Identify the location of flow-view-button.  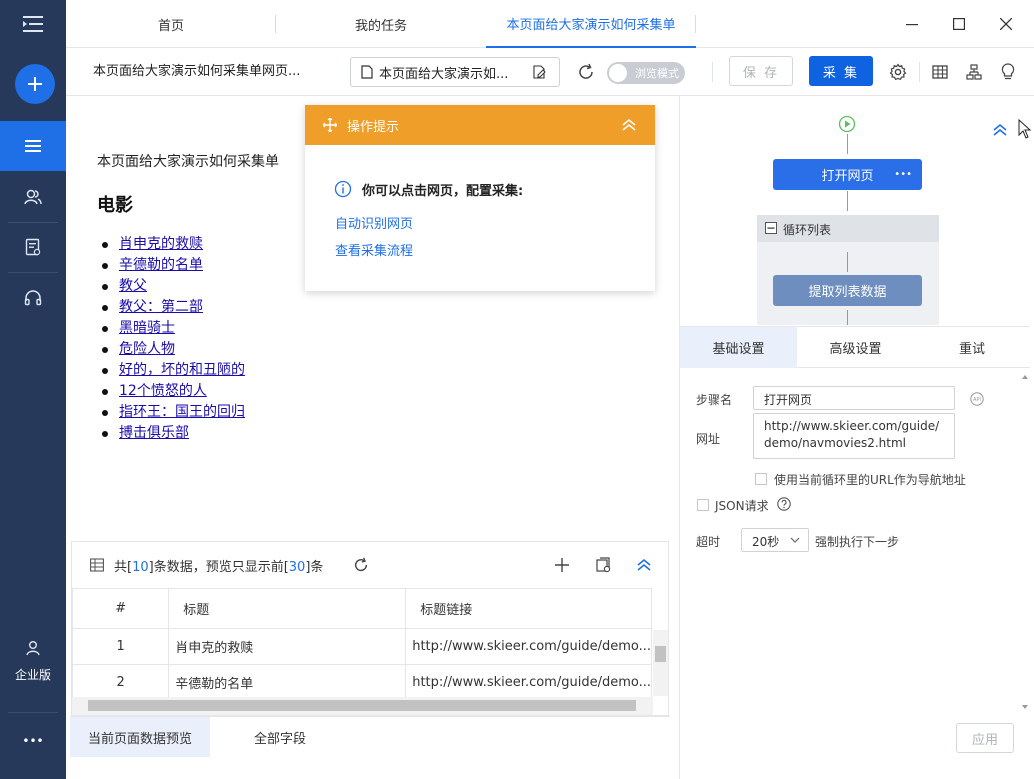
(974, 72).